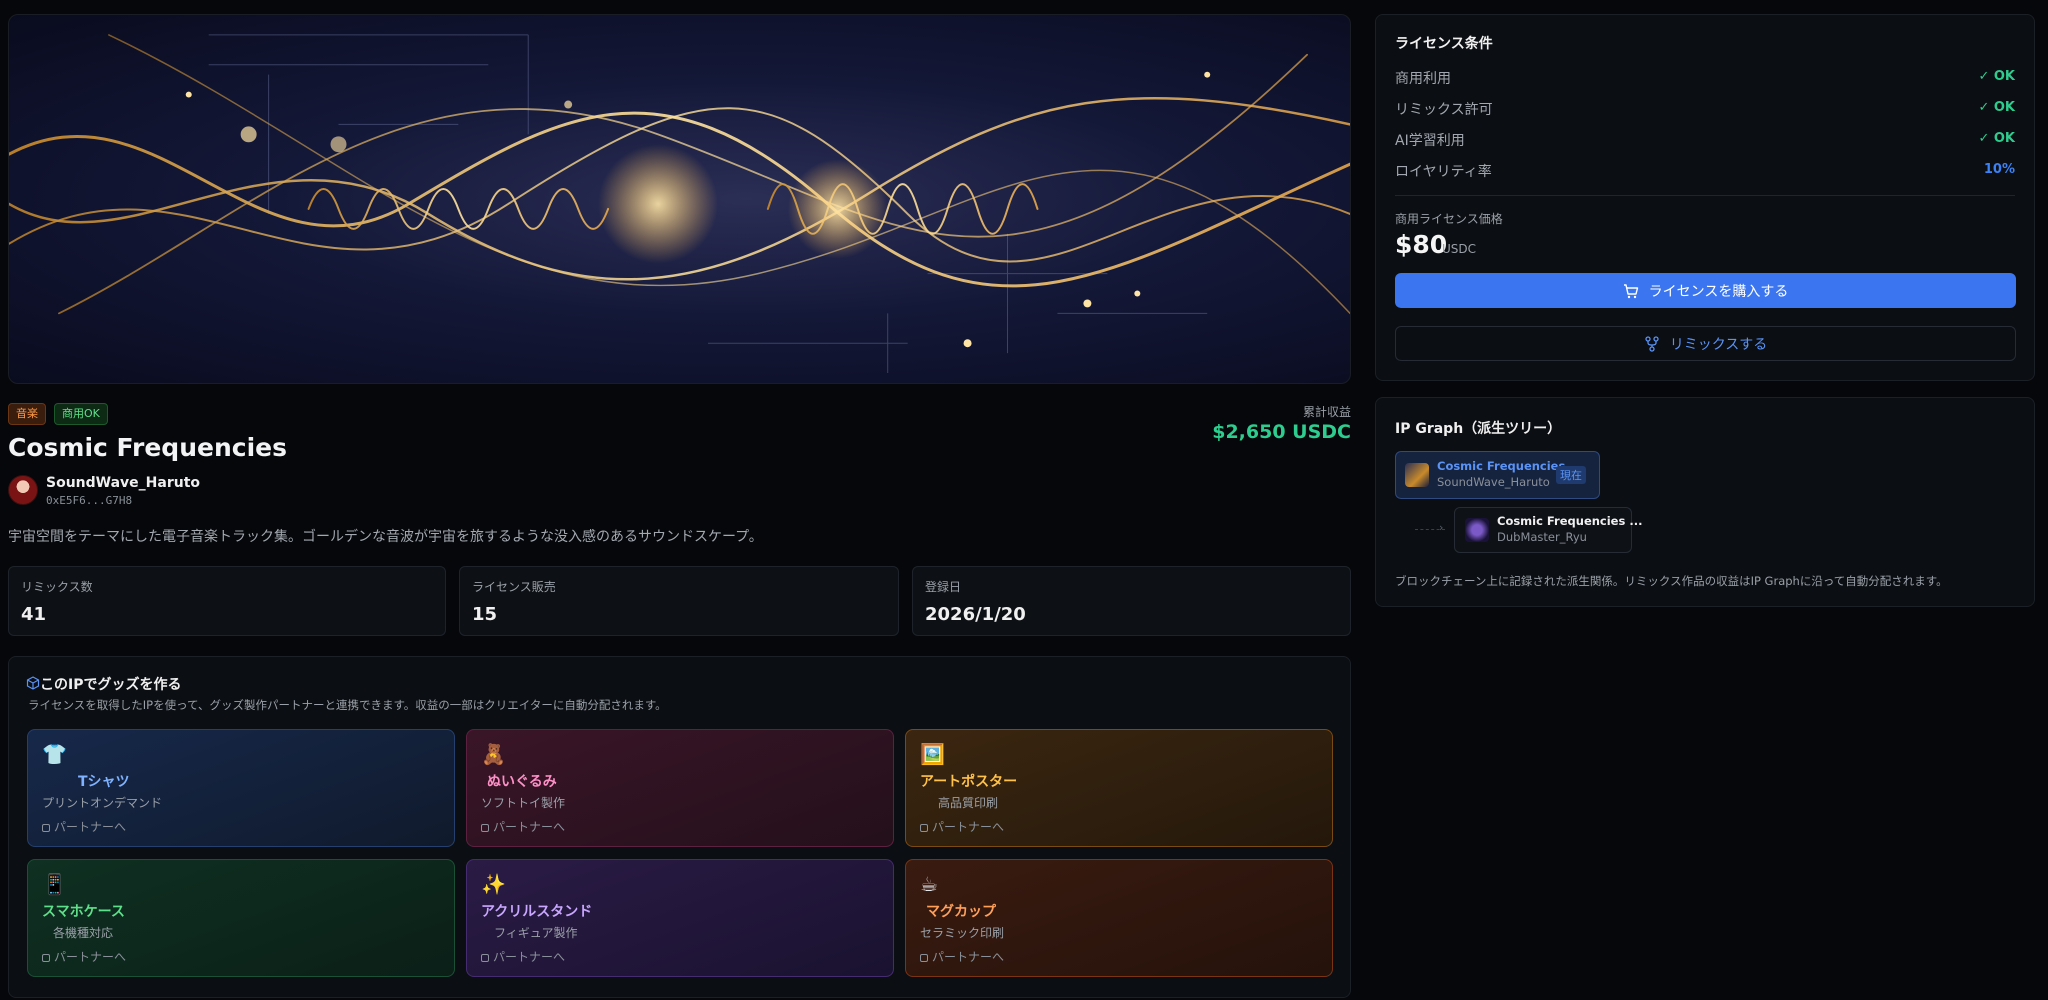  I want to click on goods-title: このIPでグッズを作る, so click(111, 685).